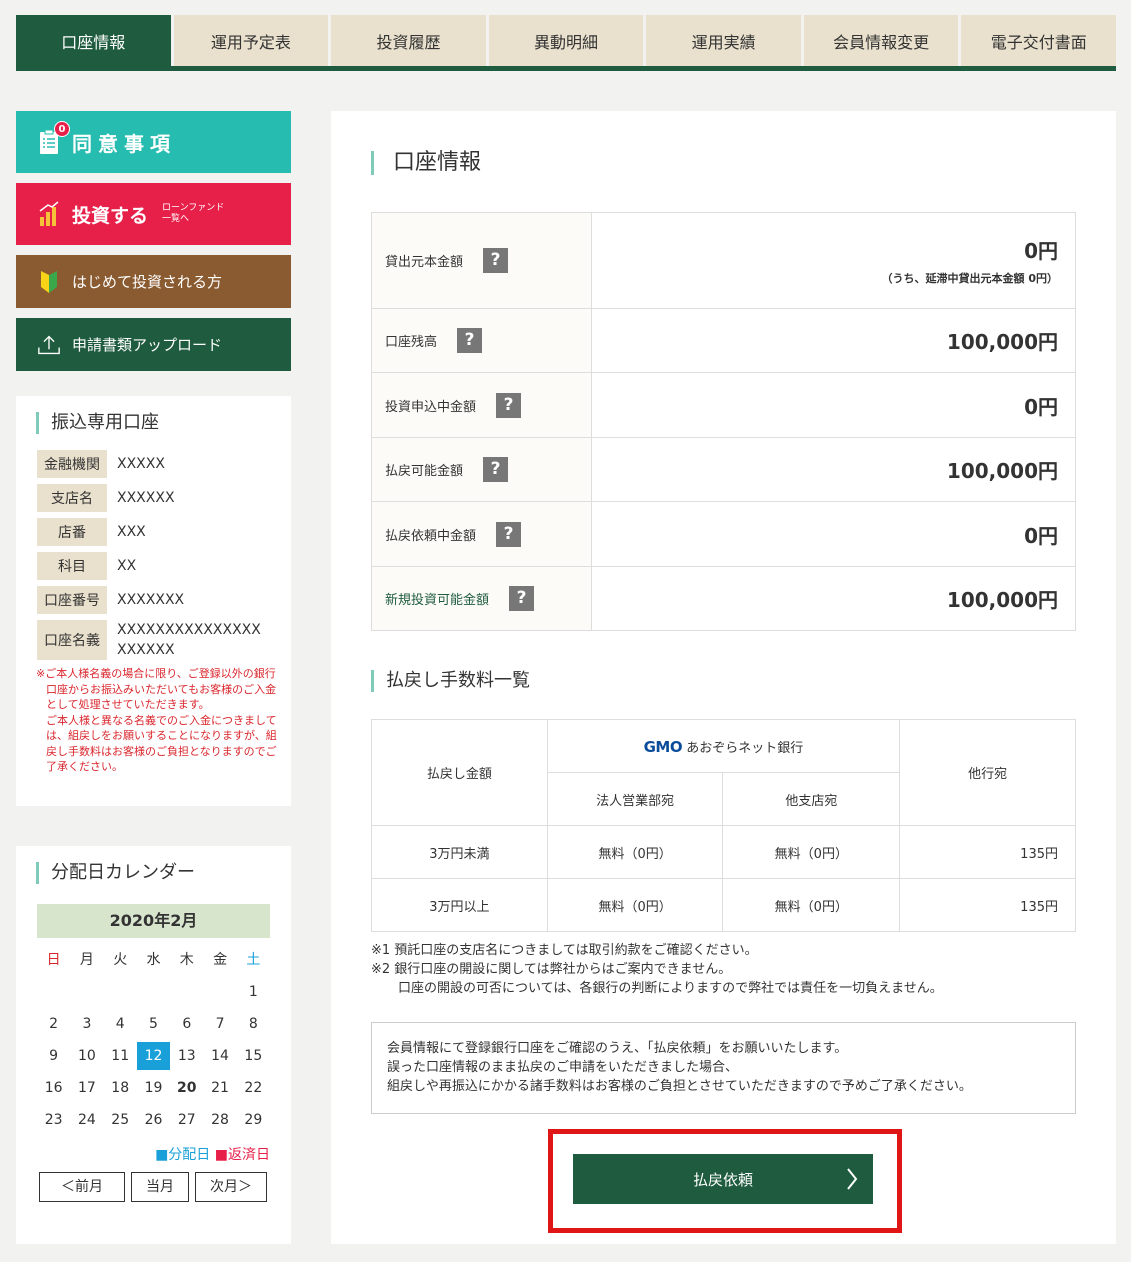  I want to click on bar-chart-icon, so click(49, 214).